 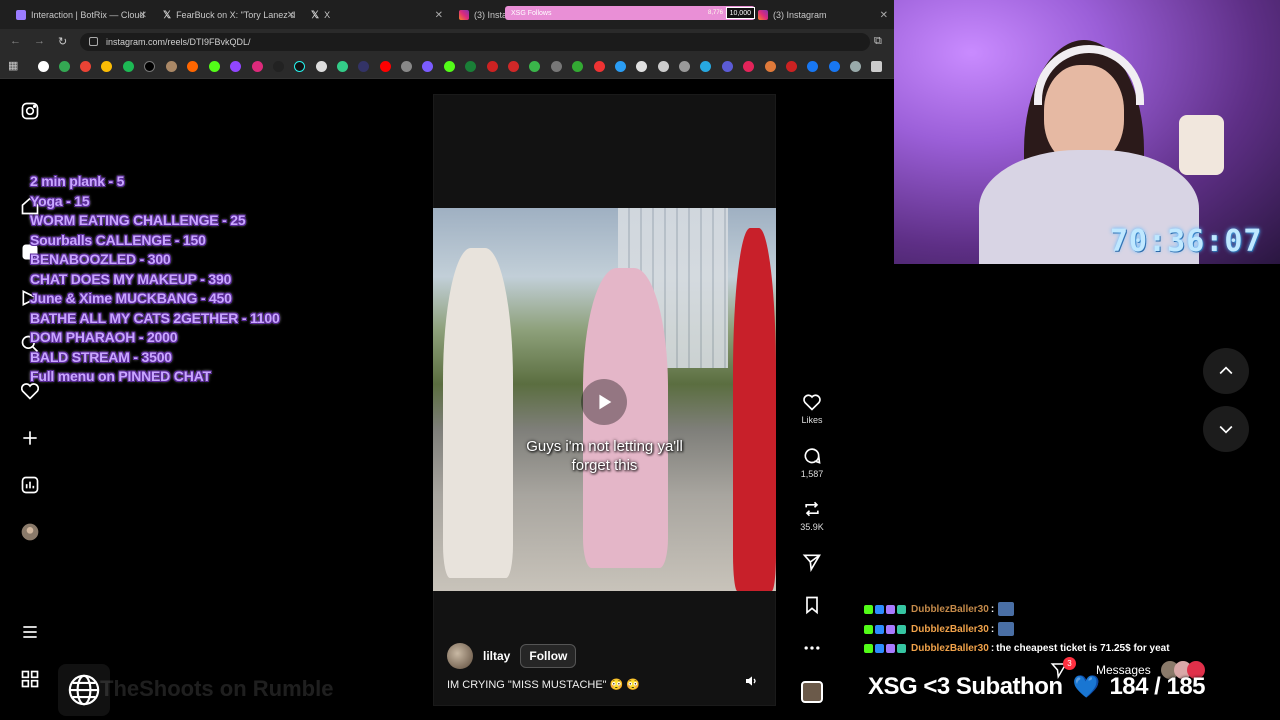 I want to click on reel-caption: IM CRYING "MISS MUSTACHE" 😳 😳, so click(x=543, y=684).